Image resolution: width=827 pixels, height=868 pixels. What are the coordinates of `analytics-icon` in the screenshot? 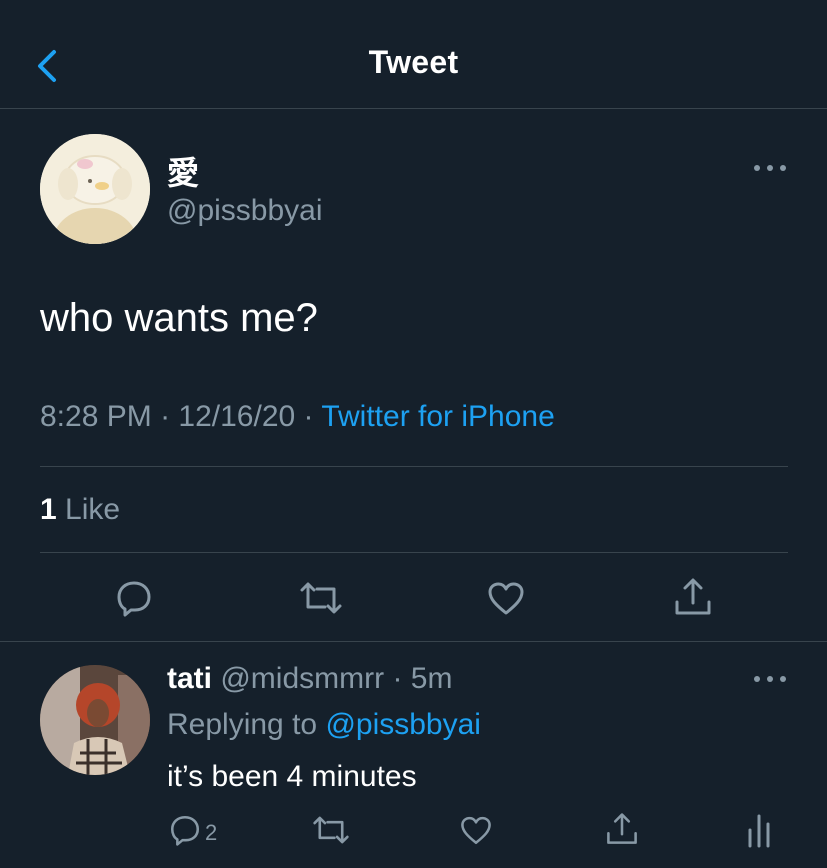 It's located at (759, 831).